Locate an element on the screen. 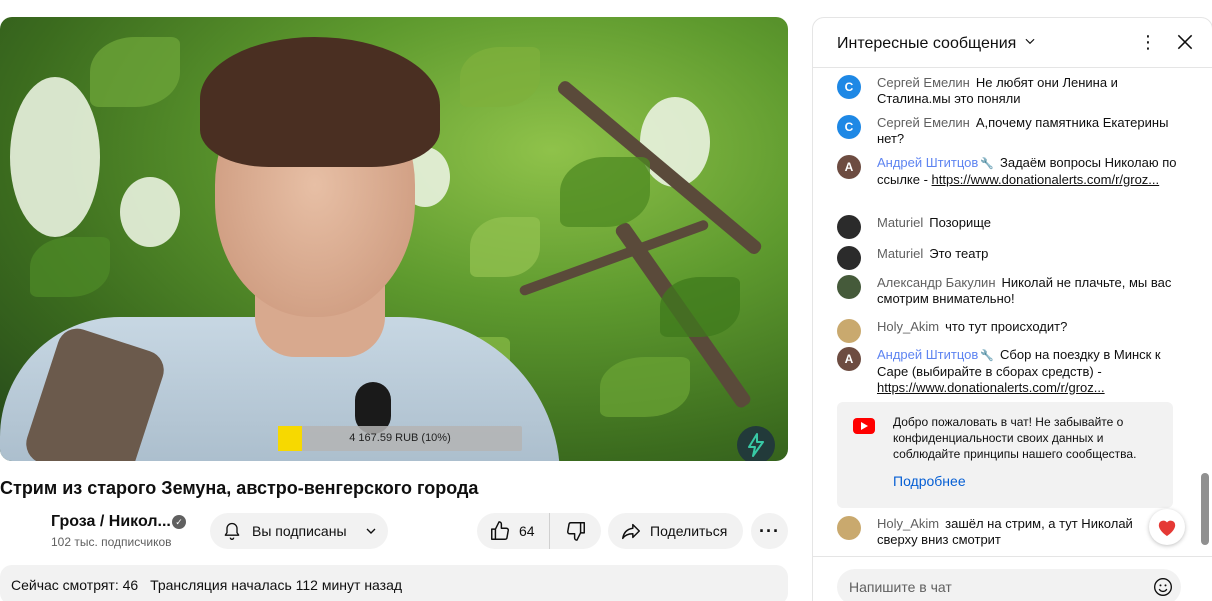 This screenshot has height=601, width=1212. donation-goal-text: 4 167.59 RUB (10%) is located at coordinates (400, 438).